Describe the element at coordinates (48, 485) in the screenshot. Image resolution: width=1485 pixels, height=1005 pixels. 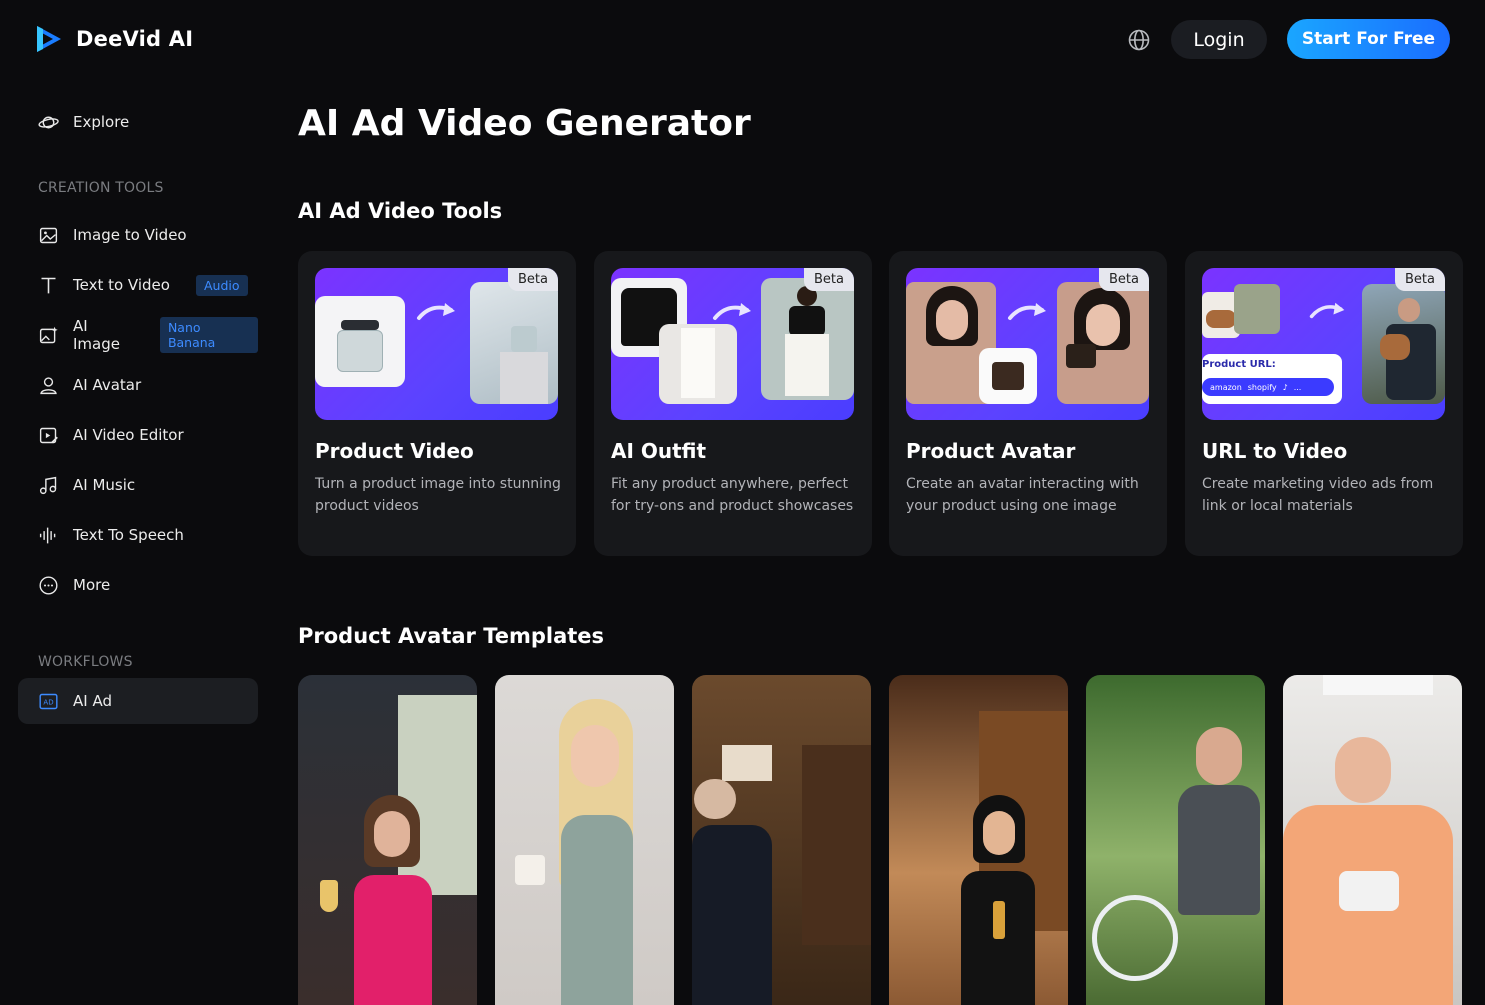
I see `music-icon` at that location.